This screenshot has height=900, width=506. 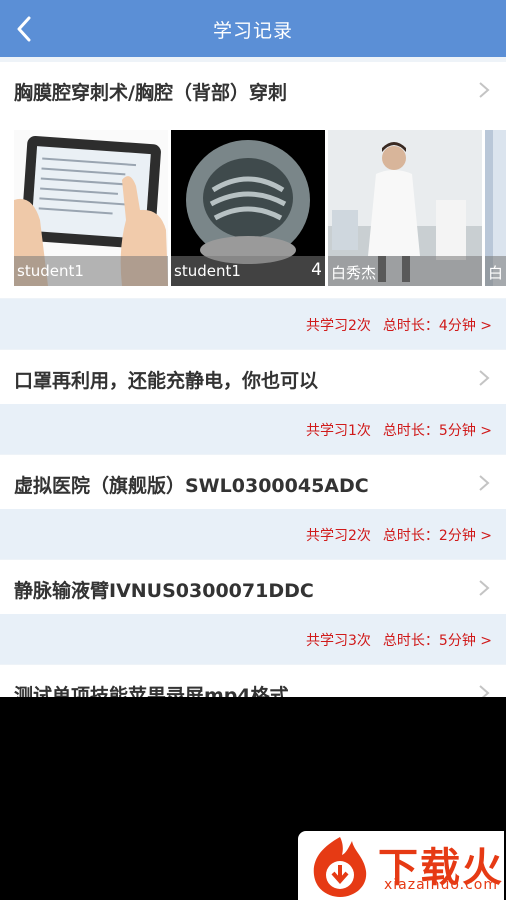 What do you see at coordinates (253, 324) in the screenshot?
I see `record-stats: 共学习2次 总时长：4分钟 >` at bounding box center [253, 324].